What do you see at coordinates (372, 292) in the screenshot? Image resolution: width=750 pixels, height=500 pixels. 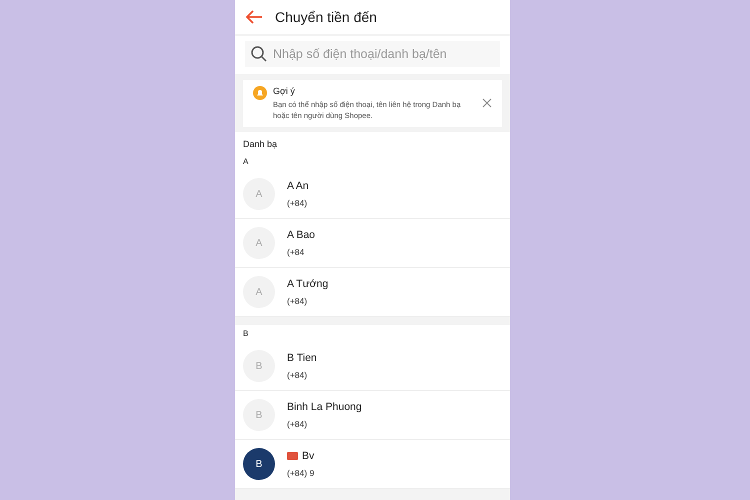 I see `contact-row: A A Tướng (+84)` at bounding box center [372, 292].